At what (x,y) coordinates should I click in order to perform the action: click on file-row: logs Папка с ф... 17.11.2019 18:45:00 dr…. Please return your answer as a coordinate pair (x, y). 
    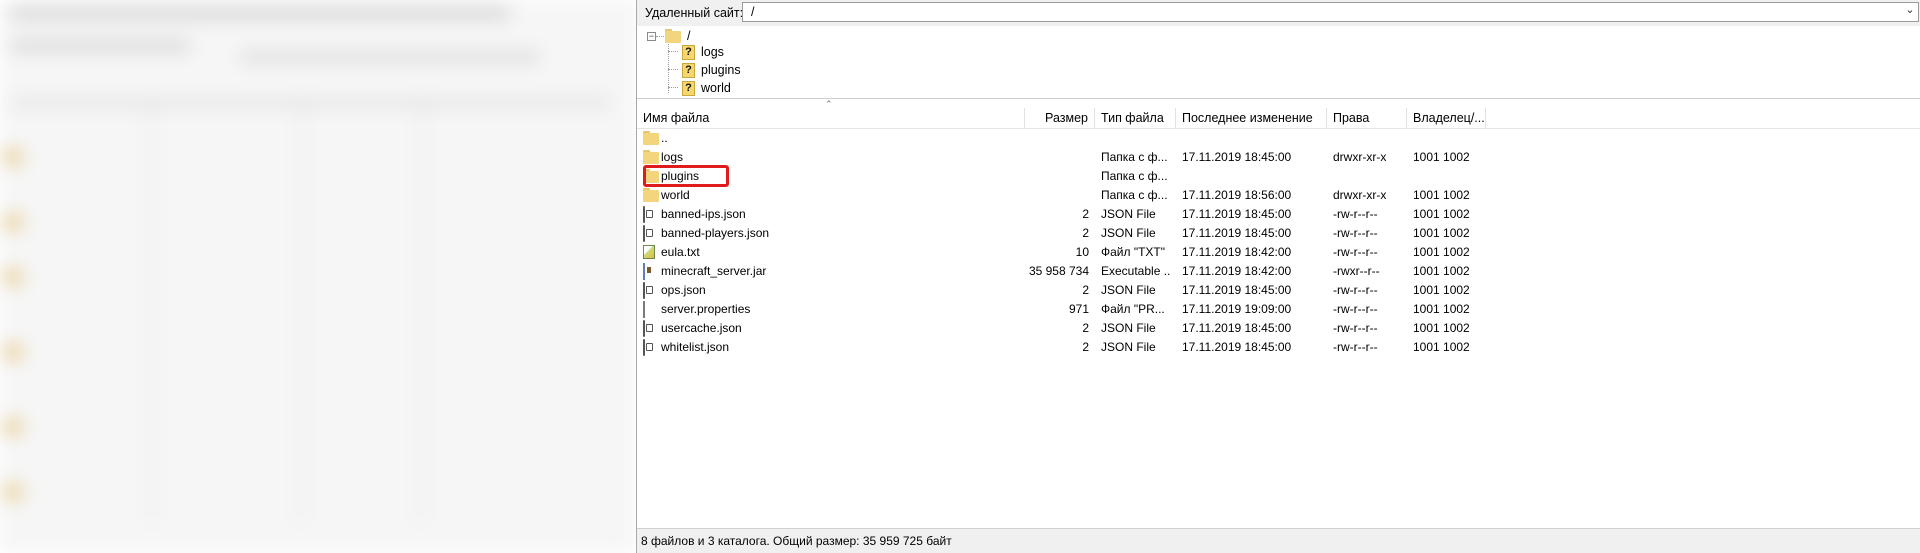
    Looking at the image, I should click on (1278, 157).